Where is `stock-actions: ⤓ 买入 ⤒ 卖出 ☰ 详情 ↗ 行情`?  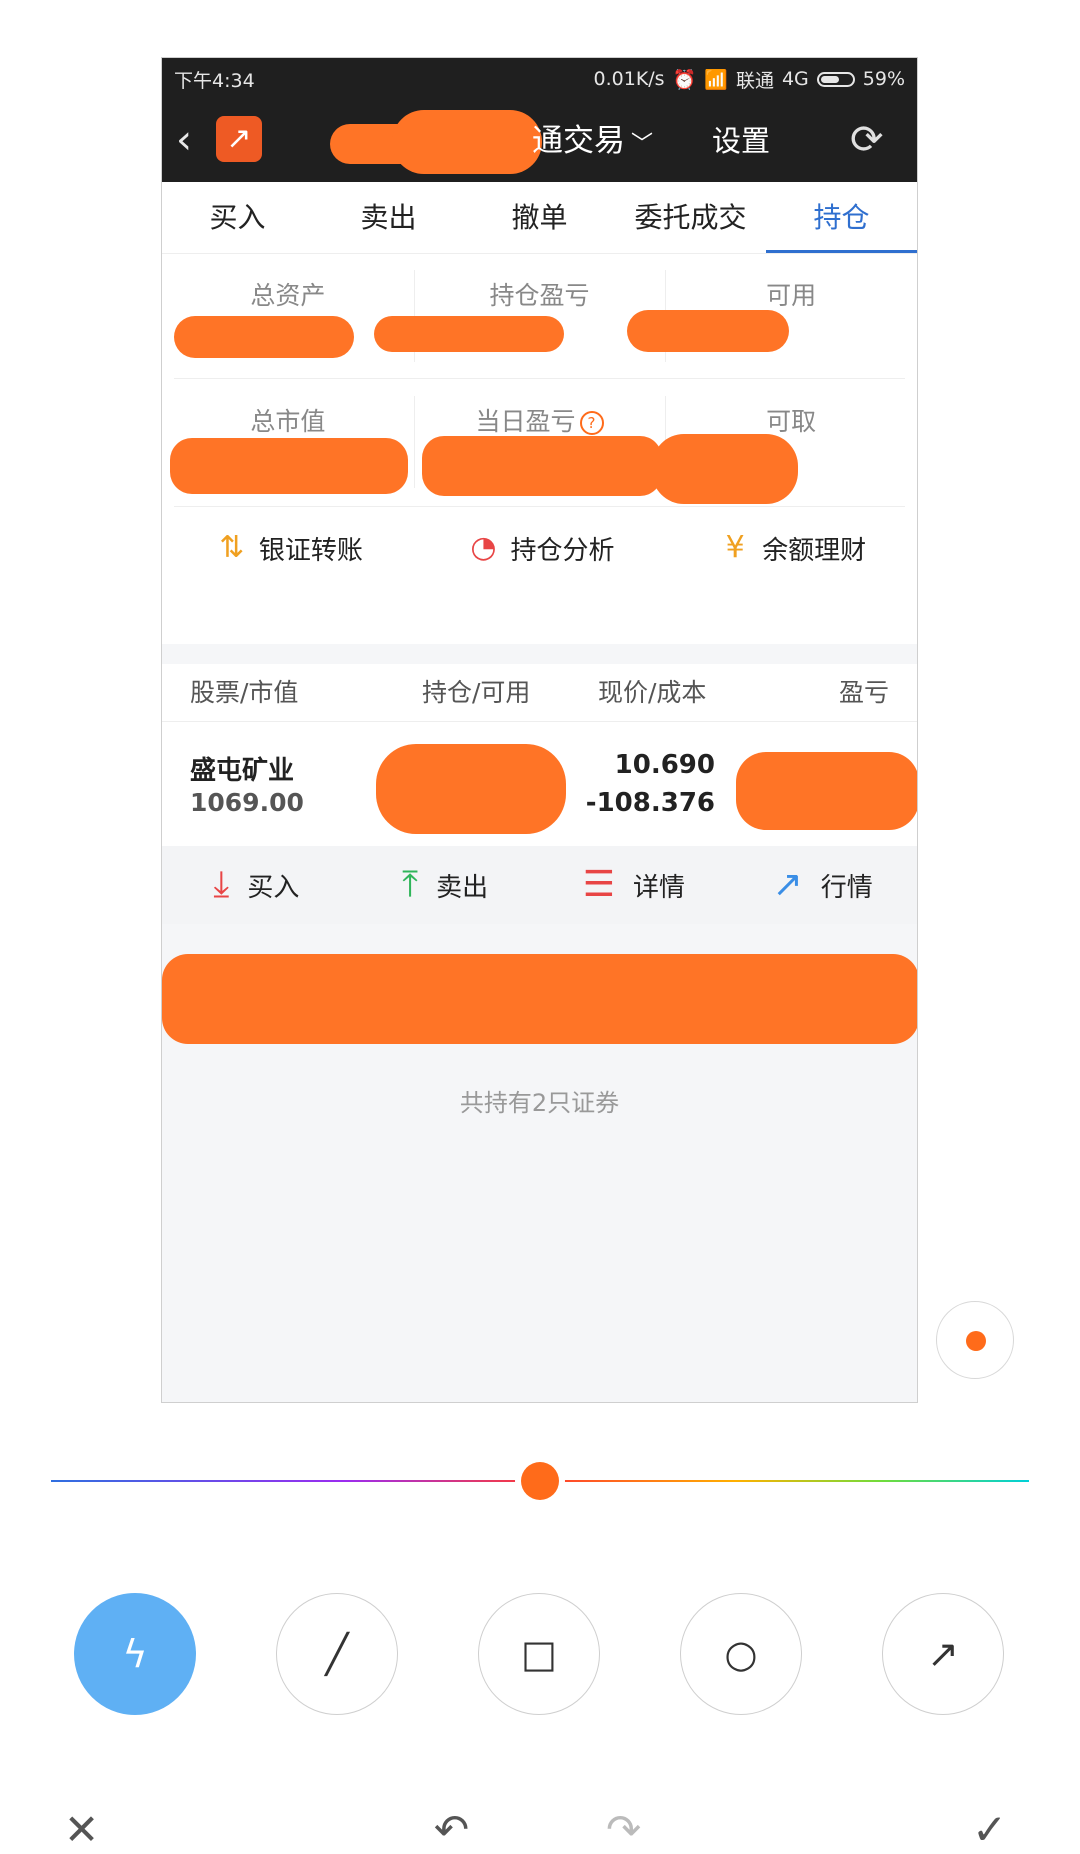 stock-actions: ⤓ 买入 ⤒ 卖出 ☰ 详情 ↗ 行情 is located at coordinates (539, 885).